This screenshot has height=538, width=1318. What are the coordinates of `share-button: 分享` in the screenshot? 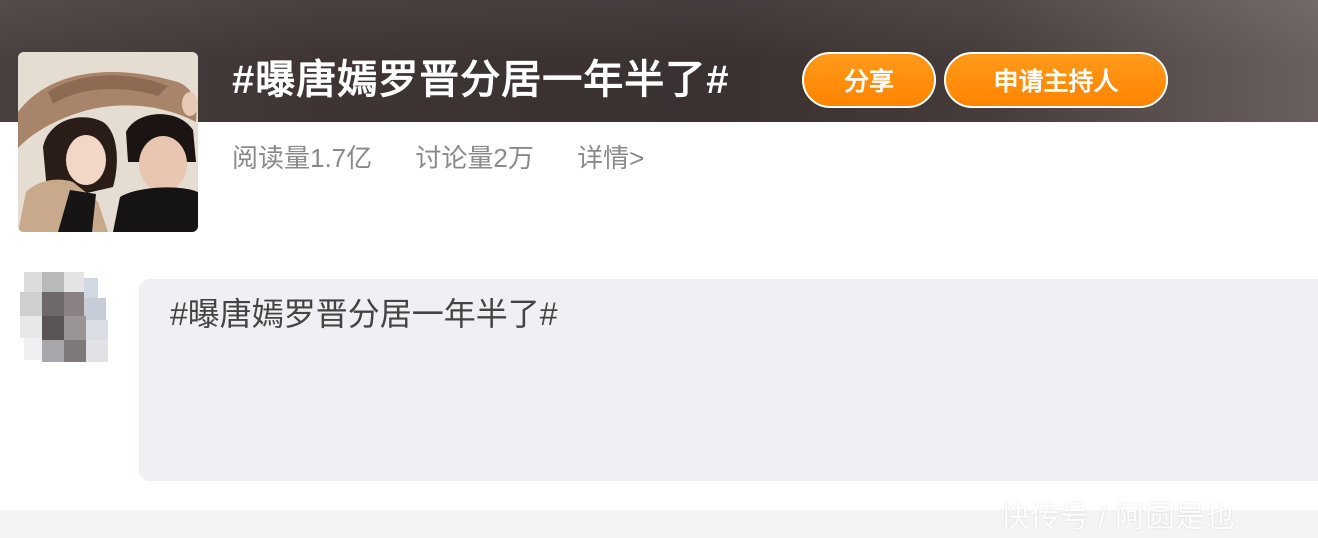 It's located at (869, 80).